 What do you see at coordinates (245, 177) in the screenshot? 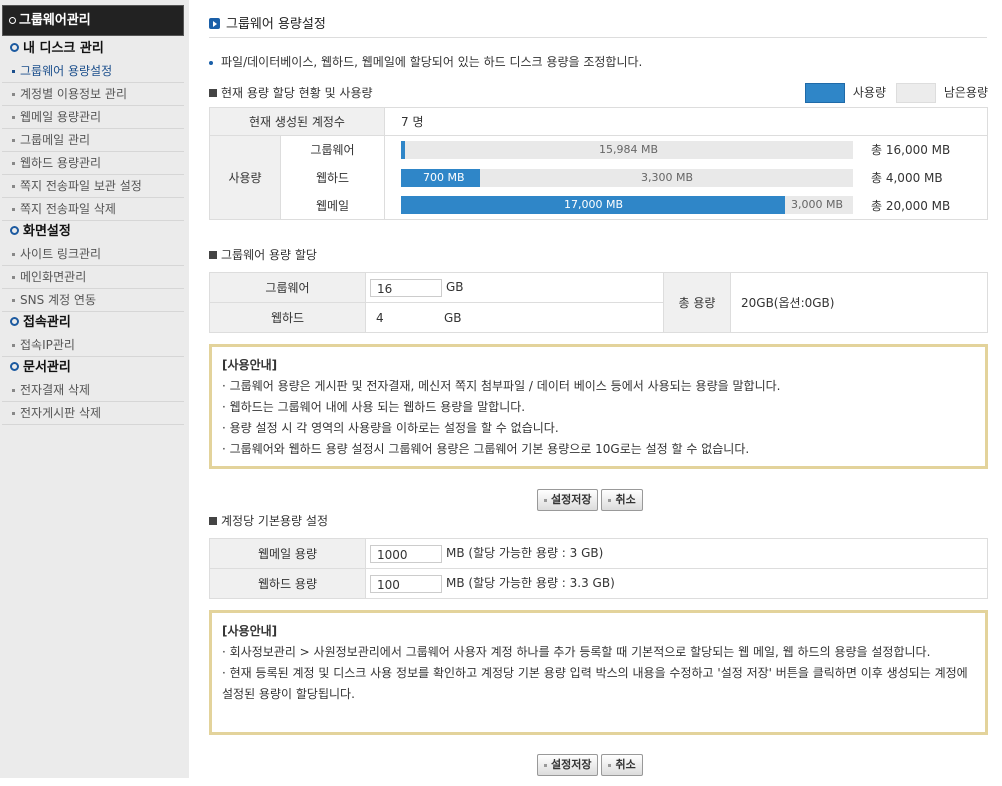
I see `usage-label: 사용량` at bounding box center [245, 177].